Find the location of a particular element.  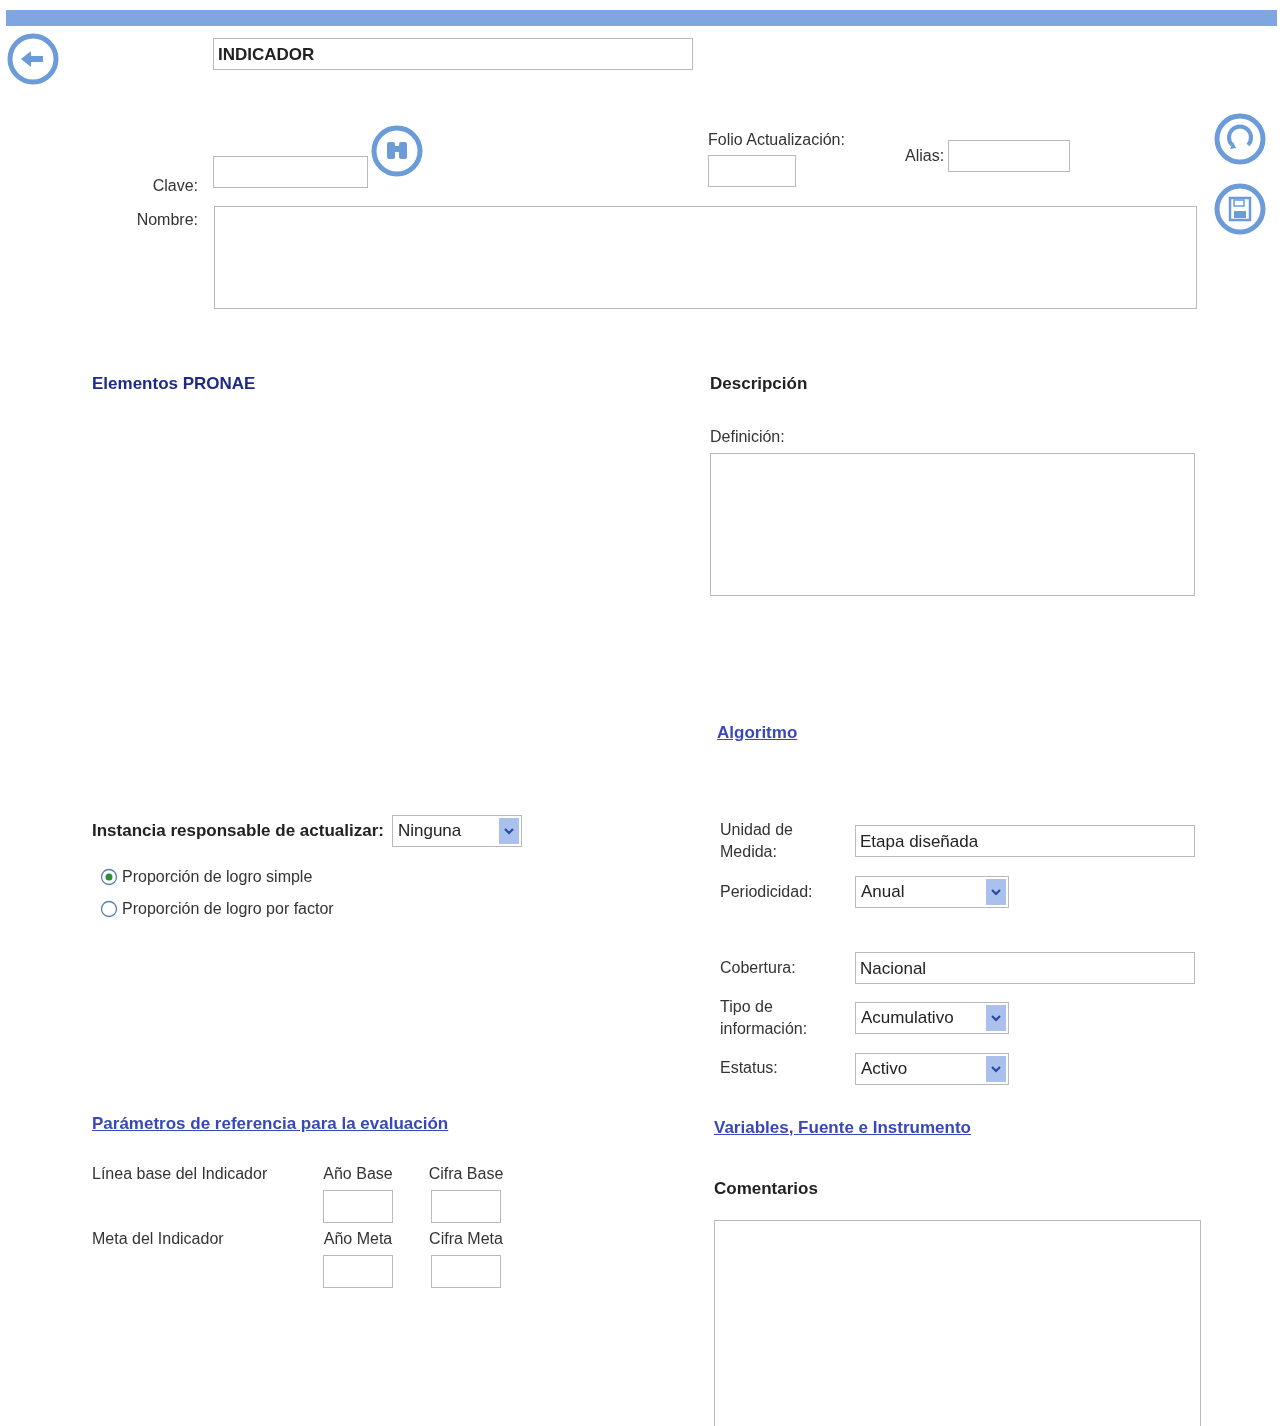

field-label: Meta del Indicador is located at coordinates (158, 1239).